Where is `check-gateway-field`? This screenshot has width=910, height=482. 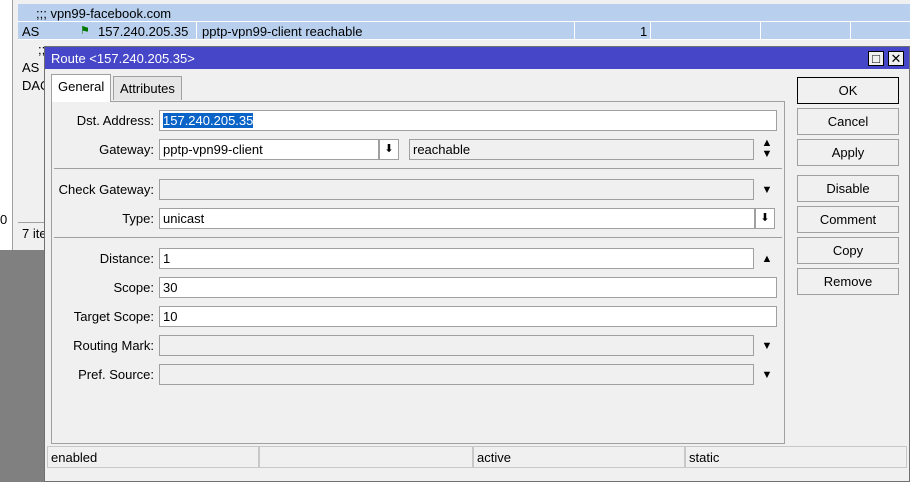 check-gateway-field is located at coordinates (456, 189).